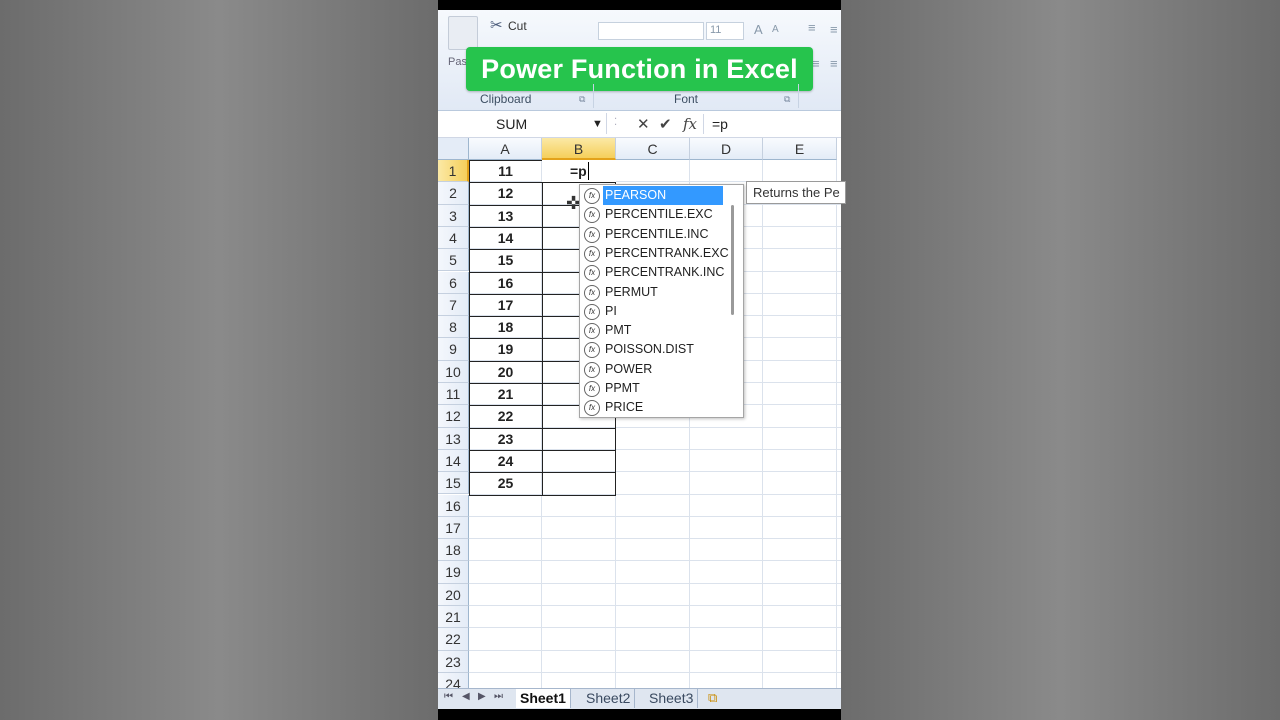  Describe the element at coordinates (505, 416) in the screenshot. I see `cell-a12: 22` at that location.